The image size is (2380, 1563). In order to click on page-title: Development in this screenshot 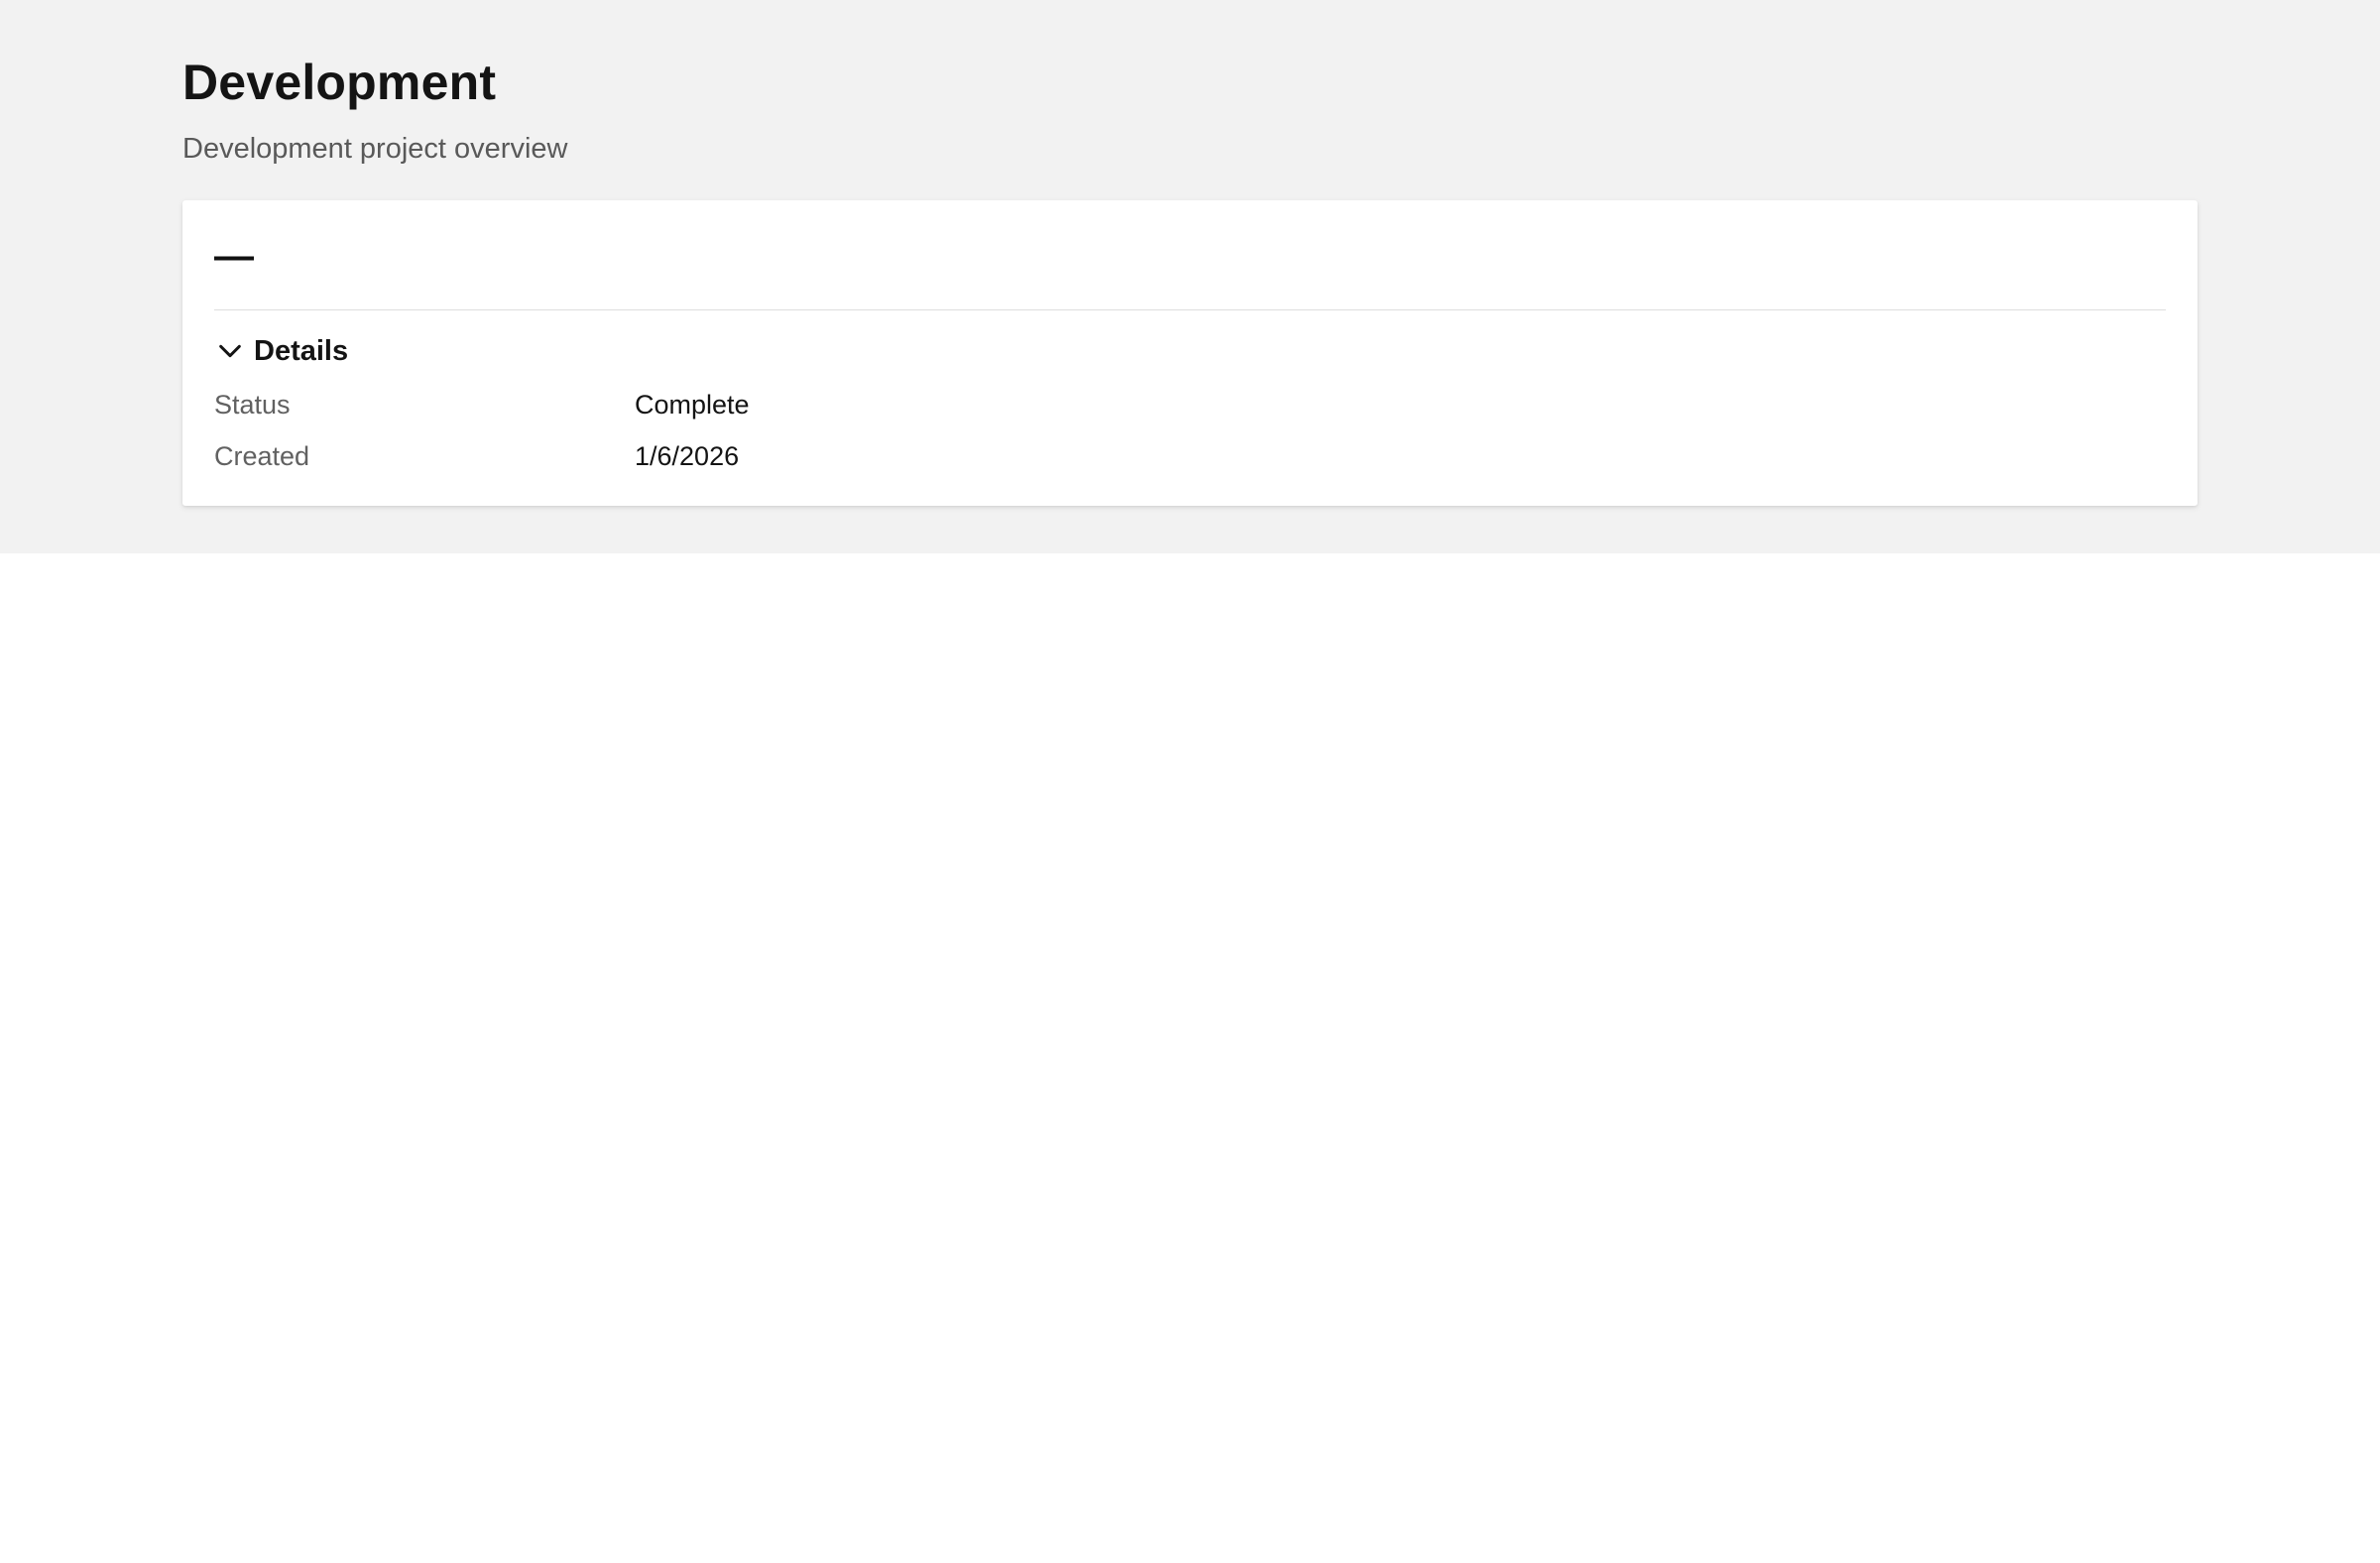, I will do `click(339, 83)`.